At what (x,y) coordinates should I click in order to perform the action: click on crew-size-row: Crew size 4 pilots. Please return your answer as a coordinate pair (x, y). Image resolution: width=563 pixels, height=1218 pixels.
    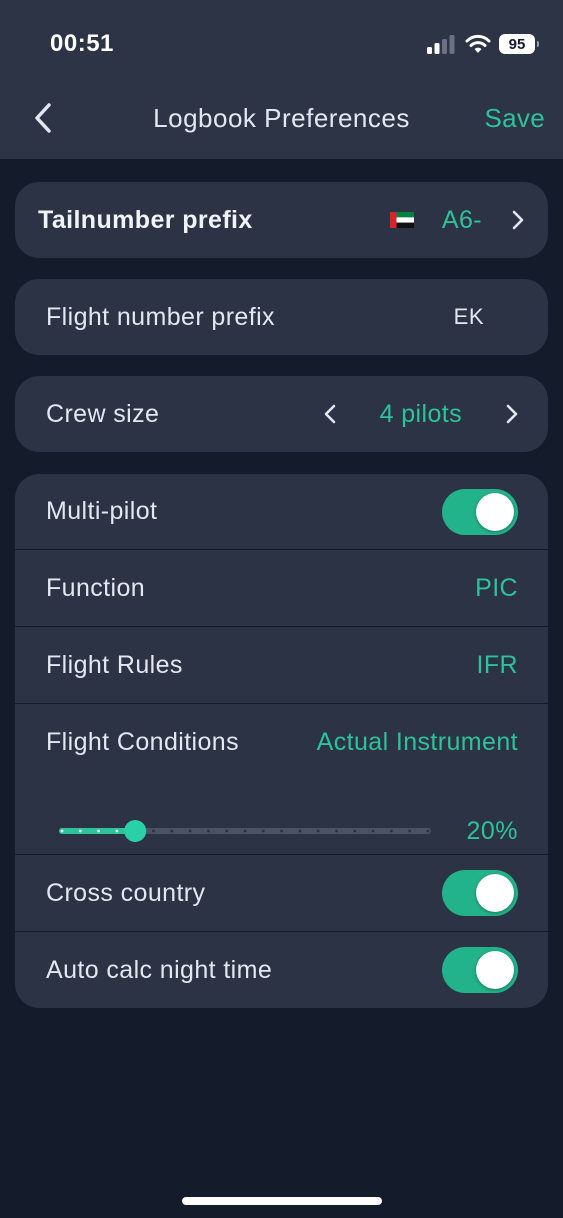
    Looking at the image, I should click on (281, 414).